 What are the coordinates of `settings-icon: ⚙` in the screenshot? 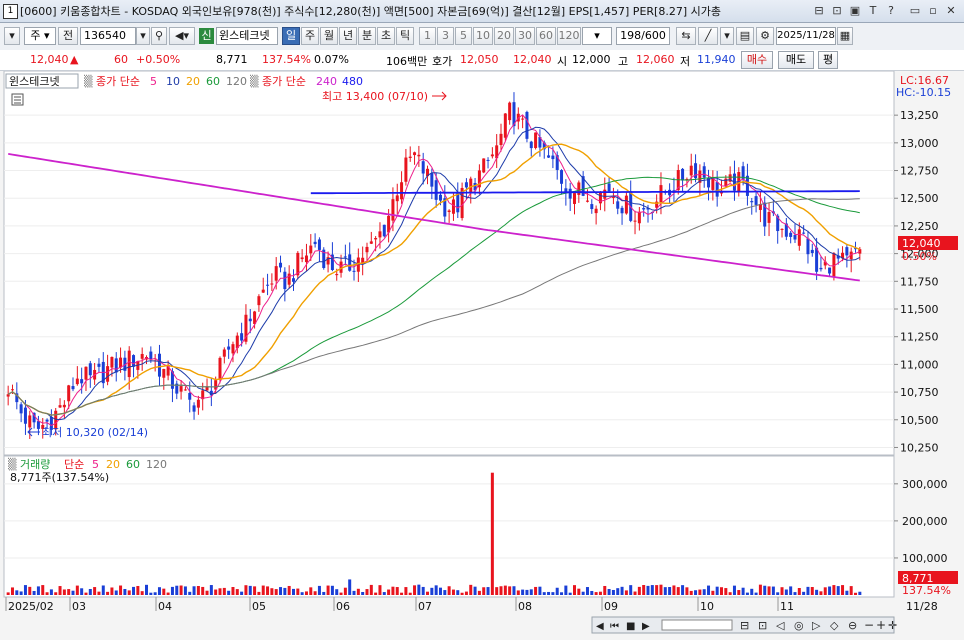 It's located at (765, 36).